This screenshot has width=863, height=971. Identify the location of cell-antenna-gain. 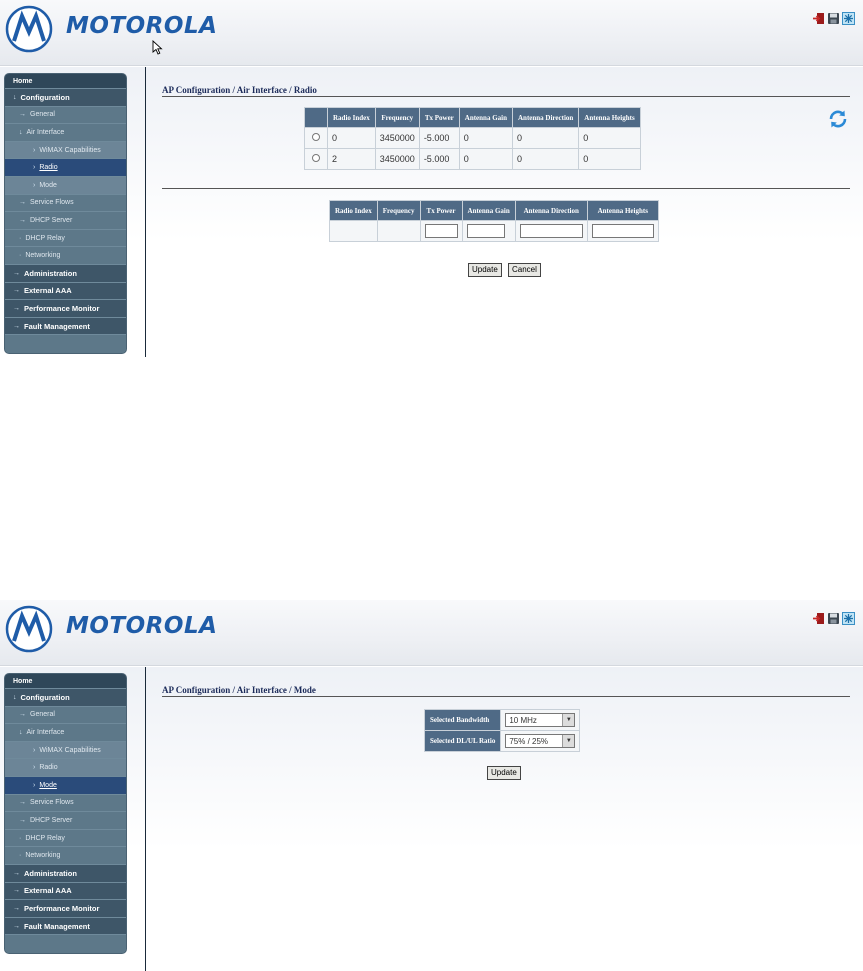
(488, 231).